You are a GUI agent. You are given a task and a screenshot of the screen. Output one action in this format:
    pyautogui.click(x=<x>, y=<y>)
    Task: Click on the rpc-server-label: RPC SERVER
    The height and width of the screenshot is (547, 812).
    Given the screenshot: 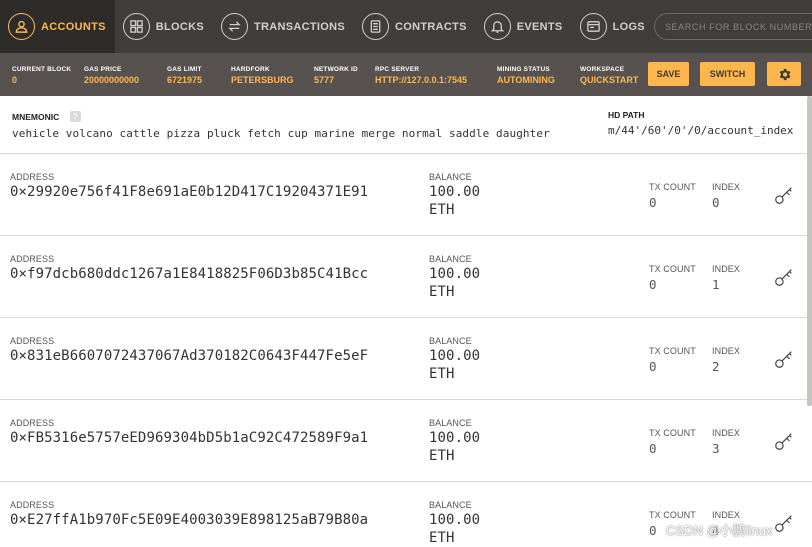 What is the action you would take?
    pyautogui.click(x=397, y=69)
    